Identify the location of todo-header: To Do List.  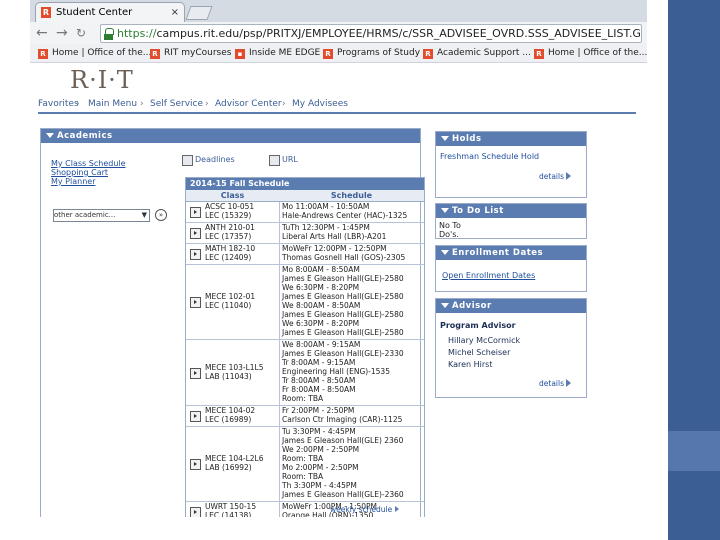
(511, 211).